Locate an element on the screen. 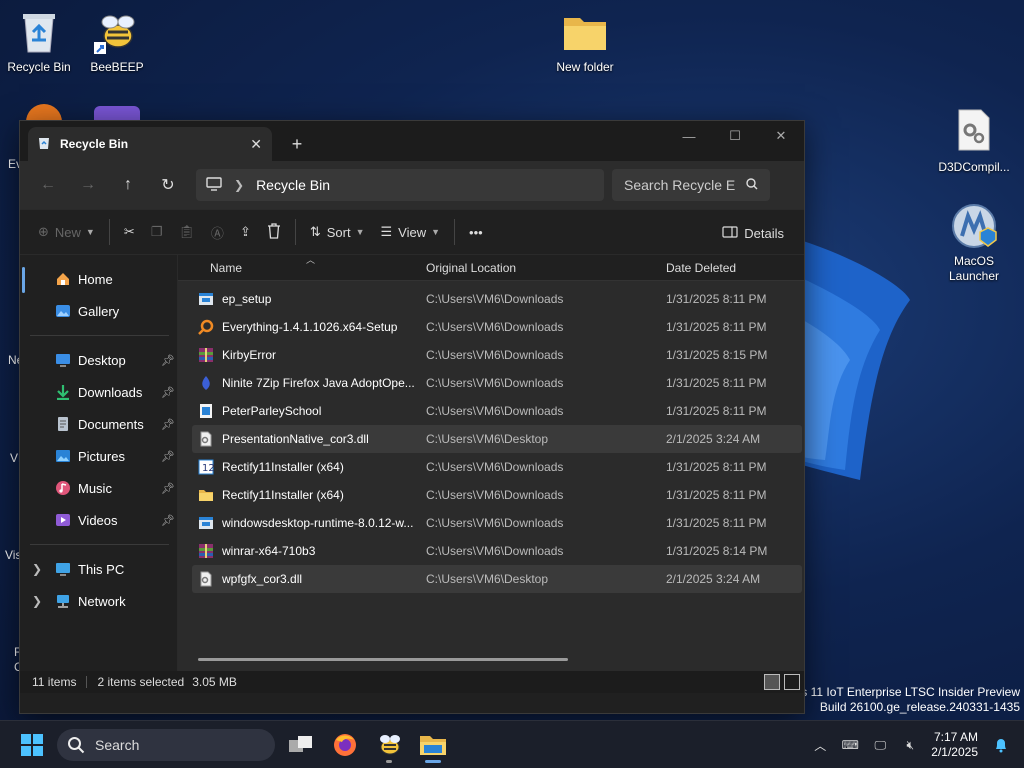  desktop-icon-label: BeeBEEP is located at coordinates (117, 67).